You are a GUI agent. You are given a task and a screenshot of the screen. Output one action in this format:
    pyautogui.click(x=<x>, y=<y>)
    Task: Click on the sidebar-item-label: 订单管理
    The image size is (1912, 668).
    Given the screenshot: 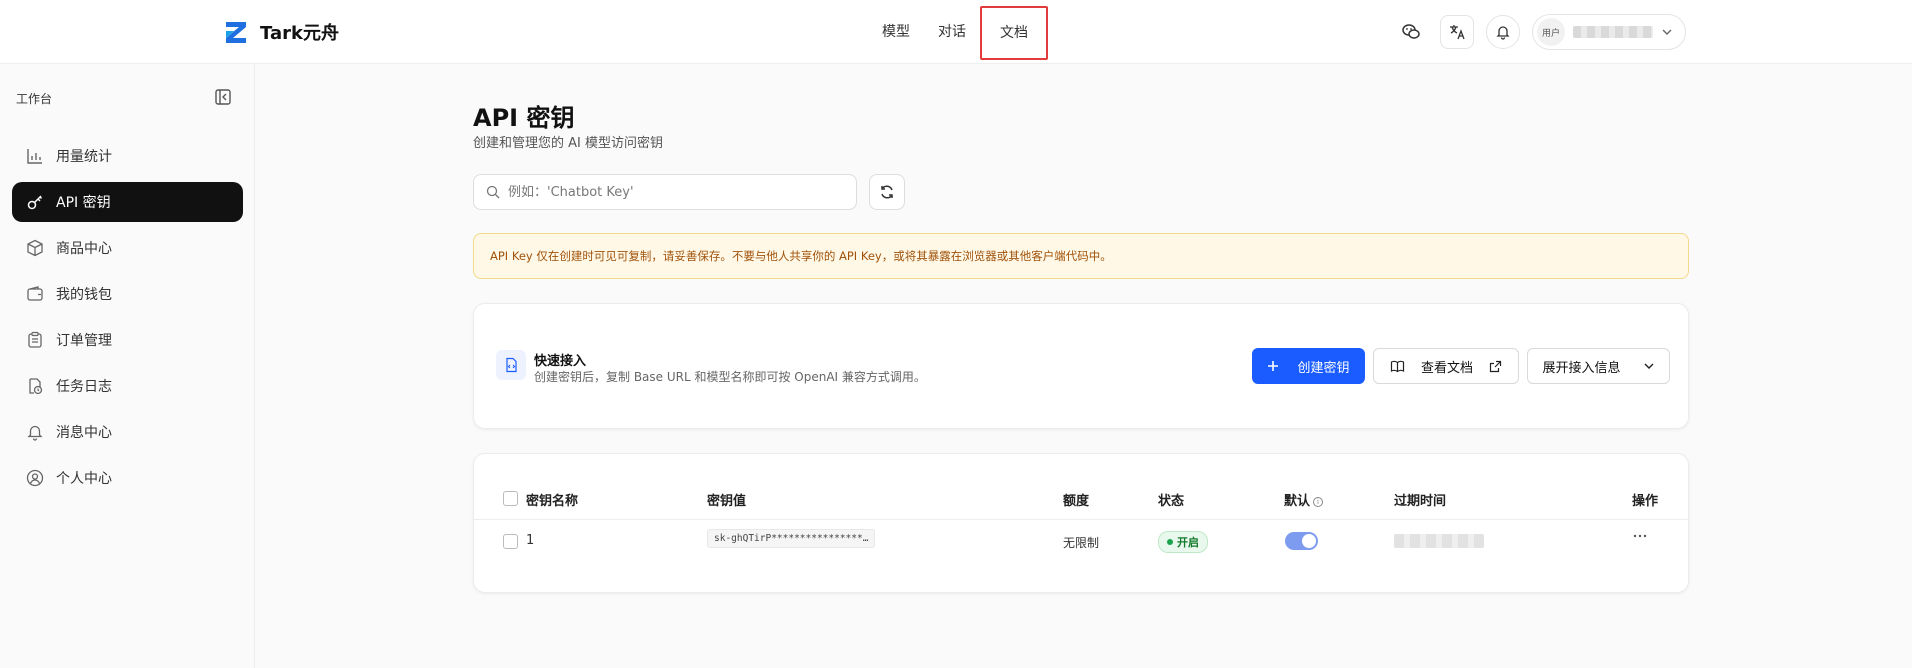 What is the action you would take?
    pyautogui.click(x=84, y=341)
    